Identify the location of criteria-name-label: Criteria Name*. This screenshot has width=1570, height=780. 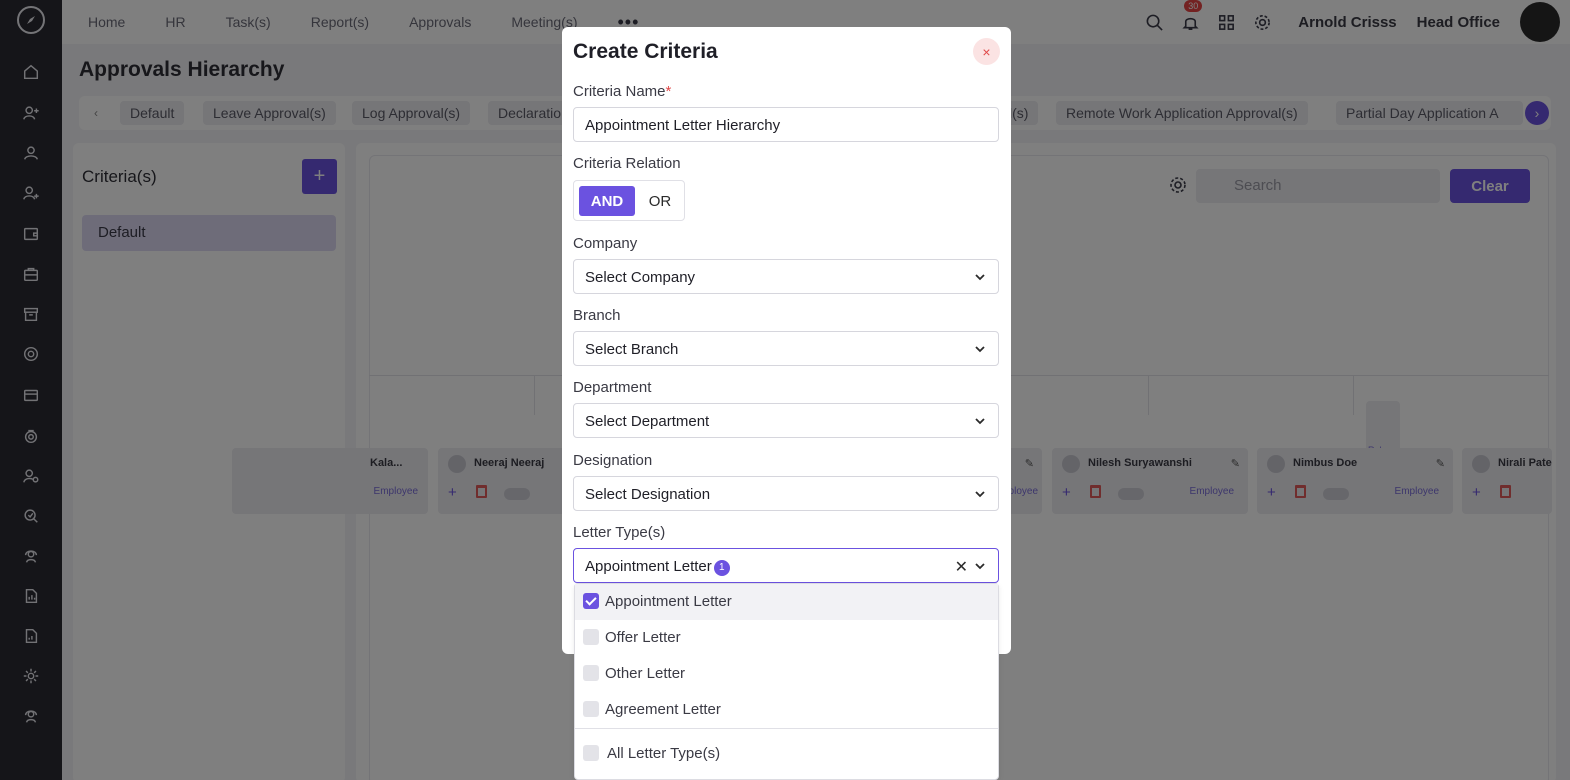
(622, 91).